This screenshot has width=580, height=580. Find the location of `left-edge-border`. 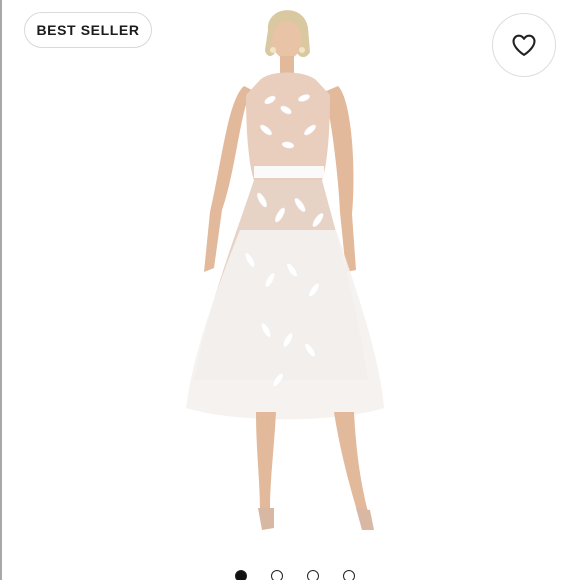

left-edge-border is located at coordinates (1, 290).